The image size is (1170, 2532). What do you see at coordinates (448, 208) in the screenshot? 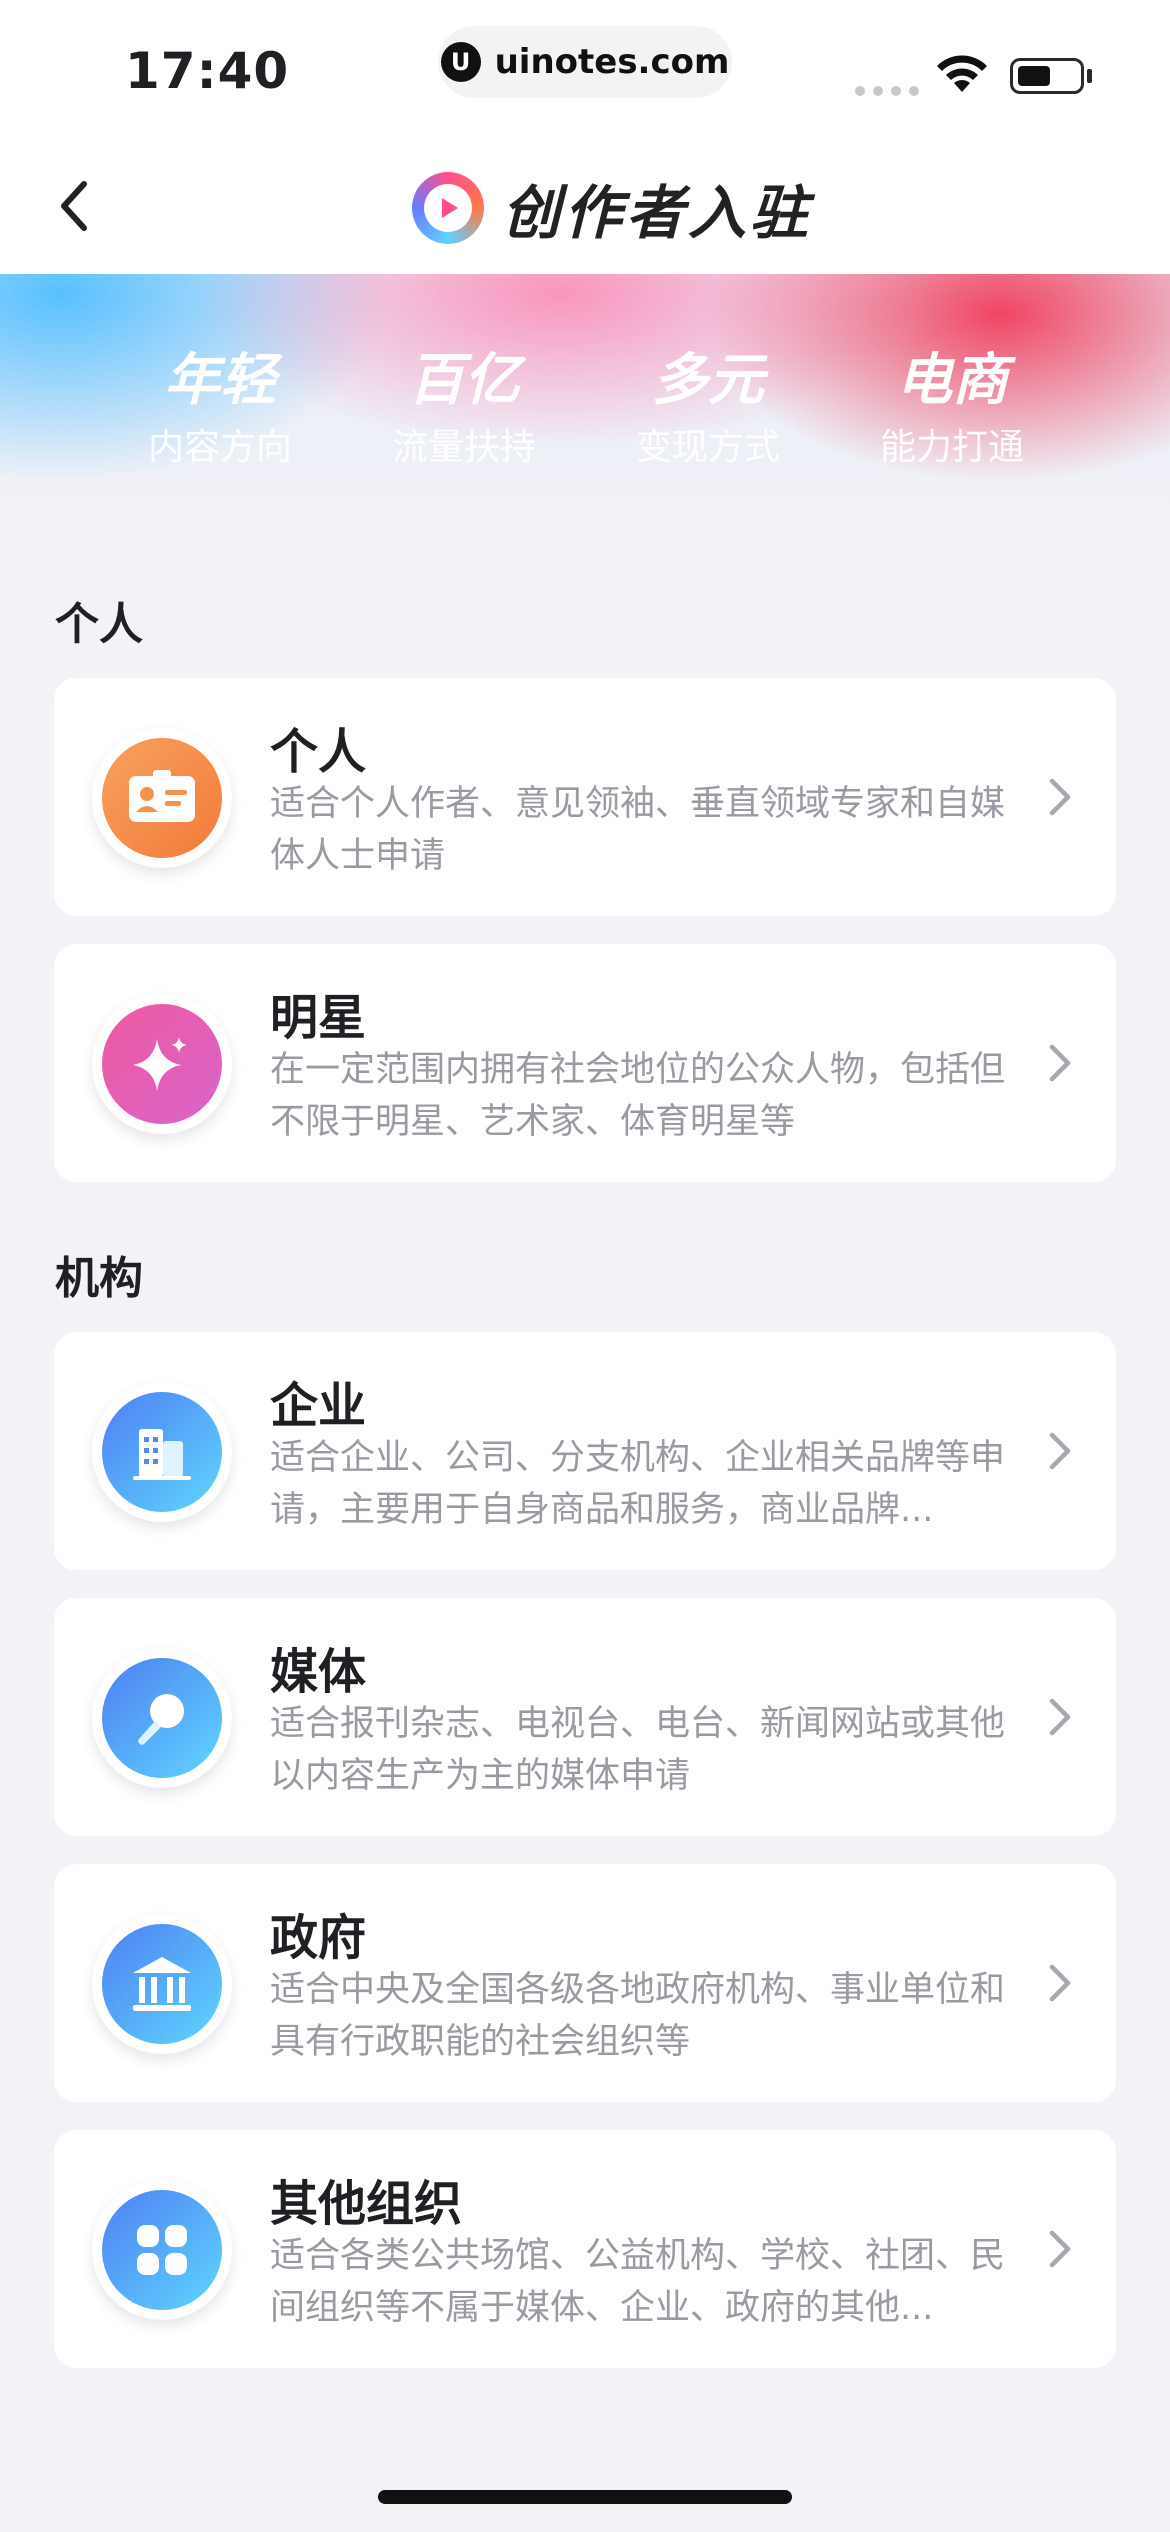
I see `play-logo-icon` at bounding box center [448, 208].